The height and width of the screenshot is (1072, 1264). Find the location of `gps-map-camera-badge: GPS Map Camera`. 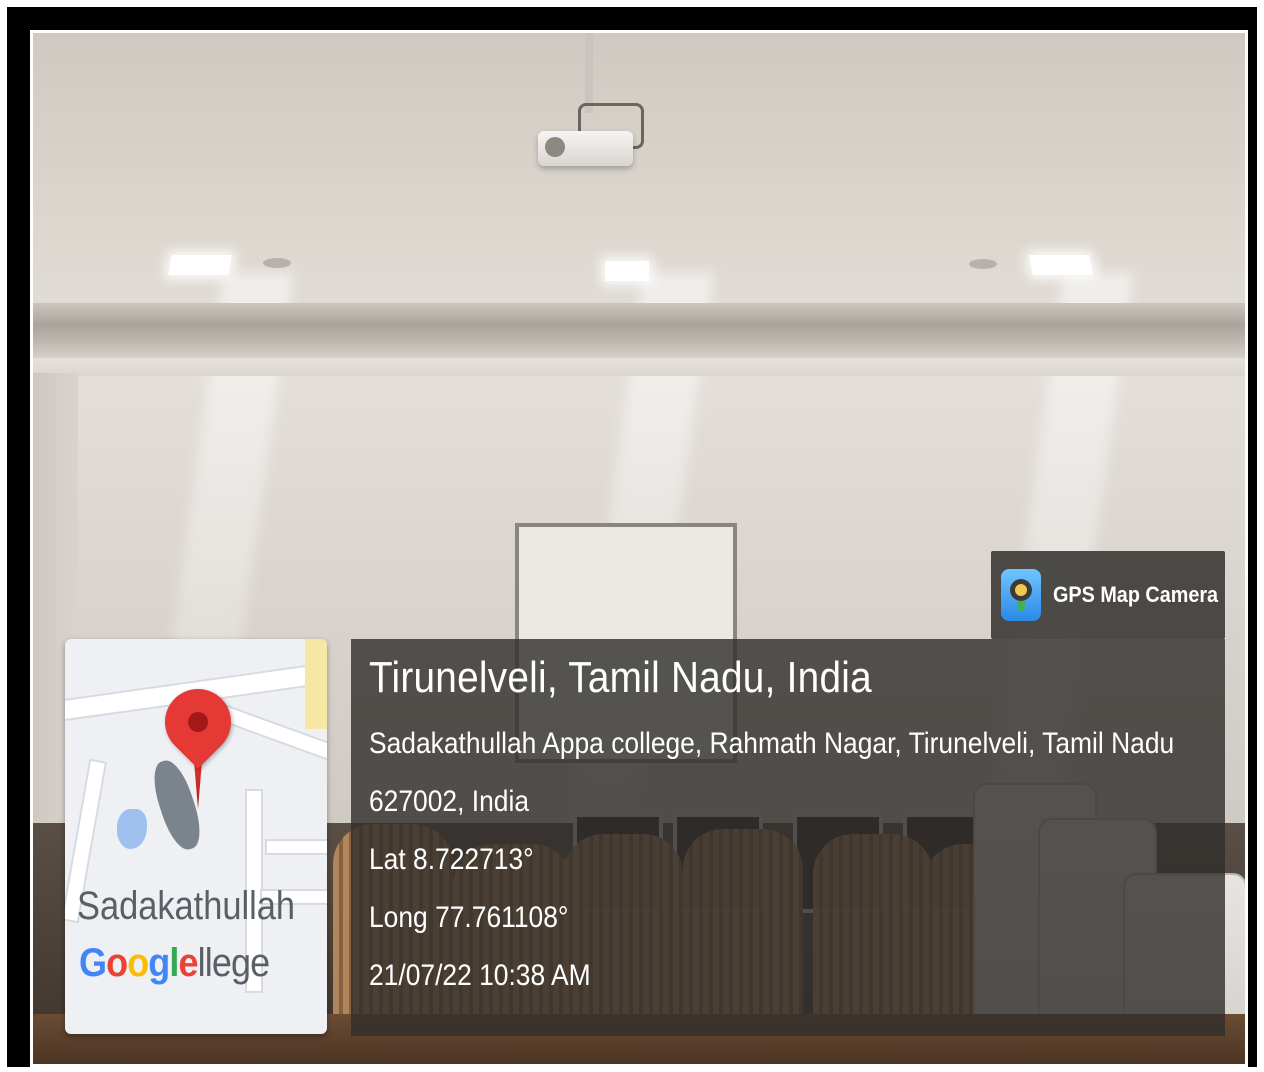

gps-map-camera-badge: GPS Map Camera is located at coordinates (1108, 595).